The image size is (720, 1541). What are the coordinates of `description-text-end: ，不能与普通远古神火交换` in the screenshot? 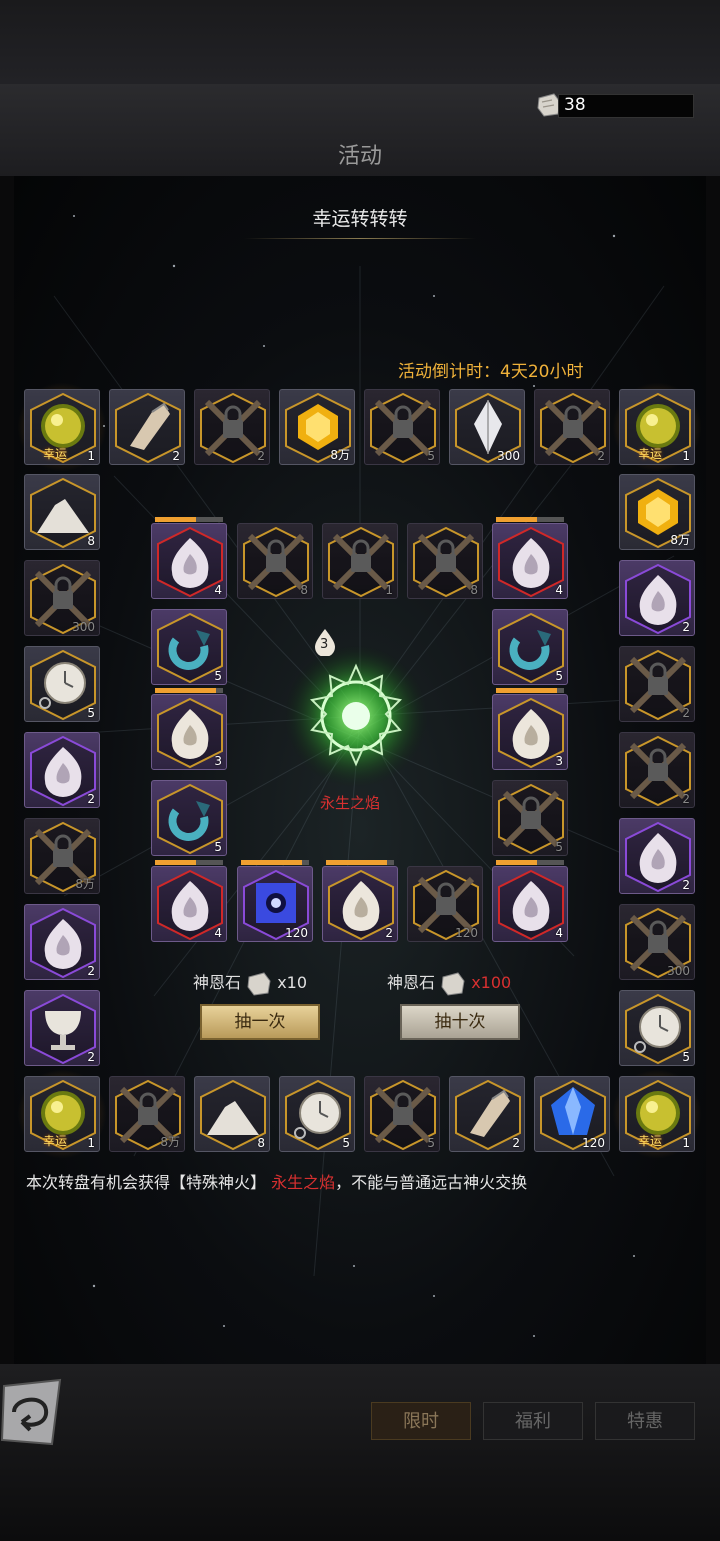 It's located at (431, 1182).